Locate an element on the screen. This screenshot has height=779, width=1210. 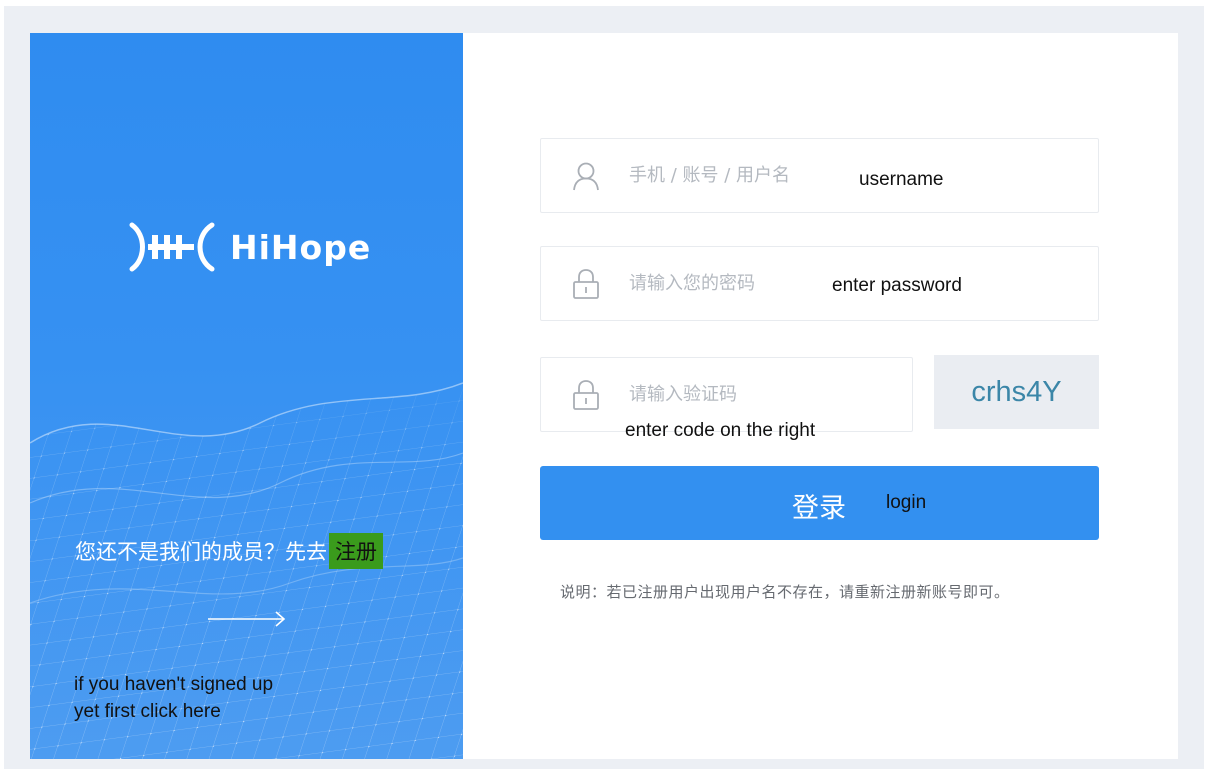
password-annotation: enter password is located at coordinates (897, 285).